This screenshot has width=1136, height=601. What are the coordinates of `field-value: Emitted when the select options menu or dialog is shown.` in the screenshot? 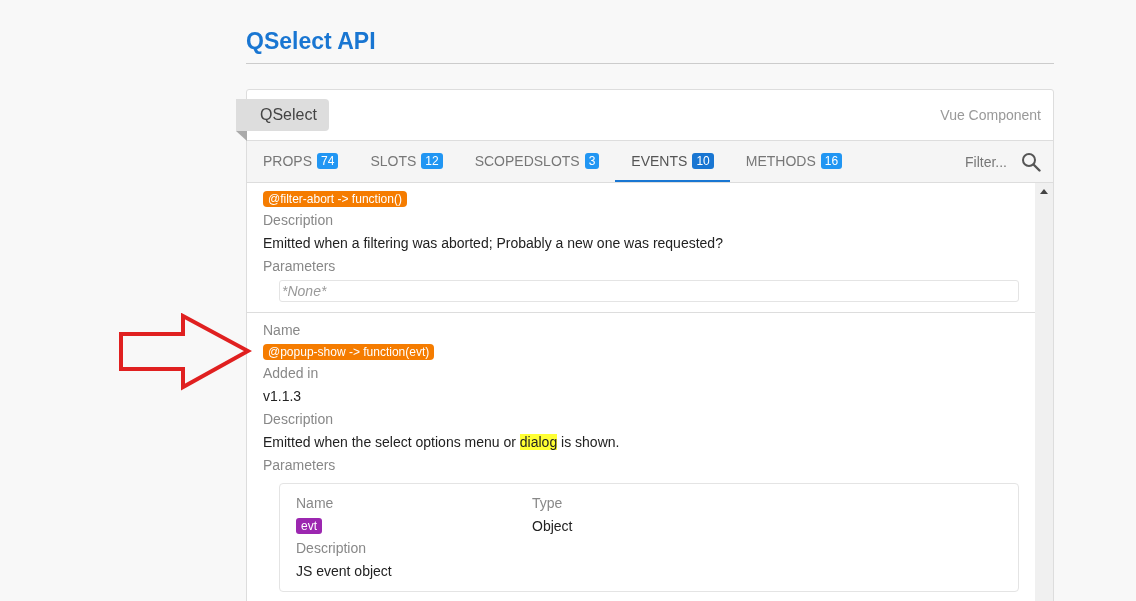 It's located at (441, 442).